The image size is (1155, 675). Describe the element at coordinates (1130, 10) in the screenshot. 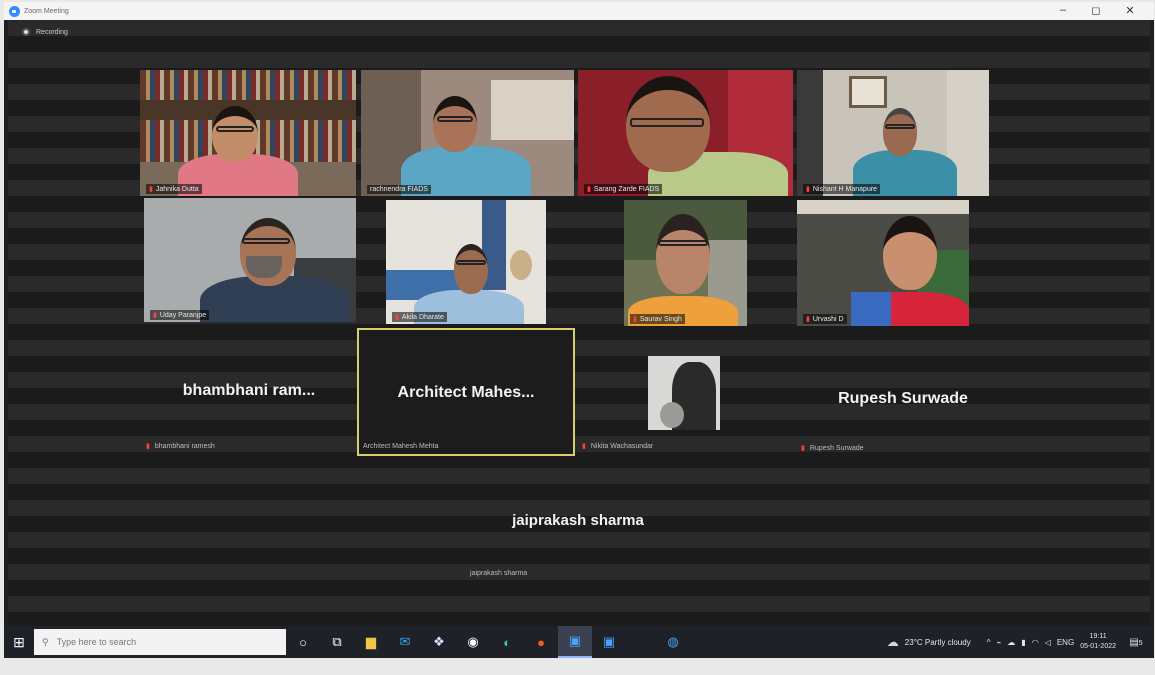

I see `close-button: ✕` at that location.